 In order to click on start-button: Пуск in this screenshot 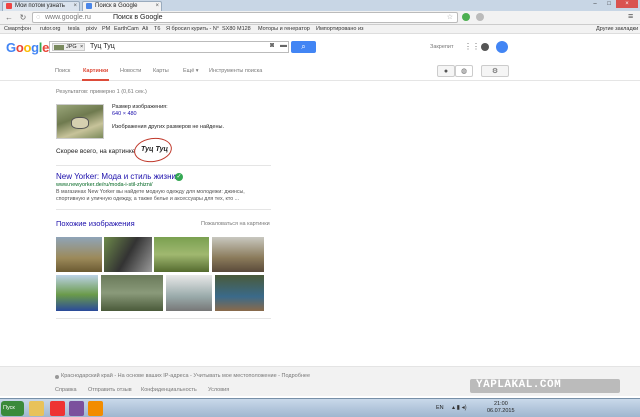, I will do `click(12, 408)`.